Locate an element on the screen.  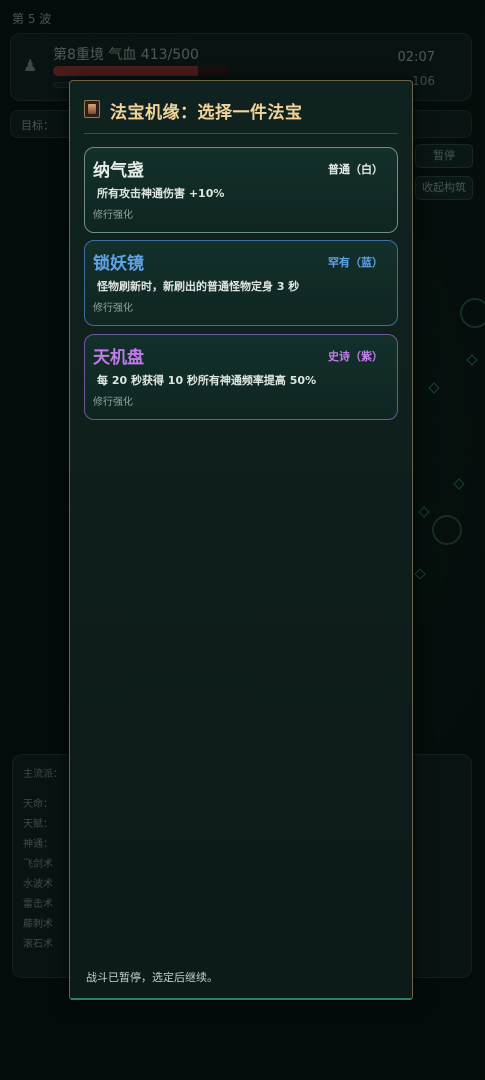
artifact-name: 天机盘 is located at coordinates (118, 358).